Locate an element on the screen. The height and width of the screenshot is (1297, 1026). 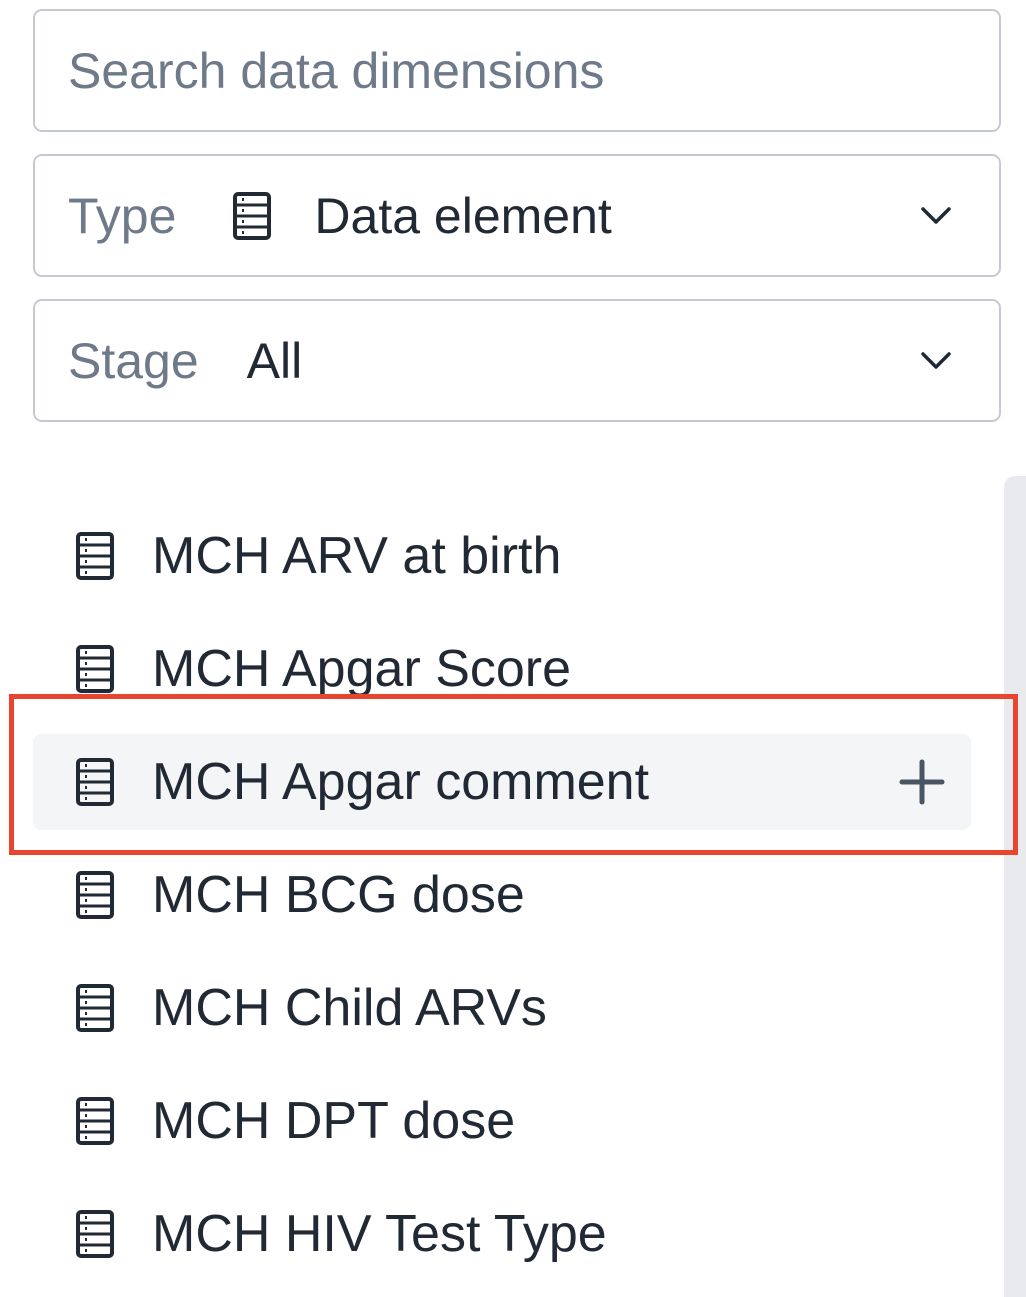
dimension-item-label: MCH Child ARVs is located at coordinates (349, 1008).